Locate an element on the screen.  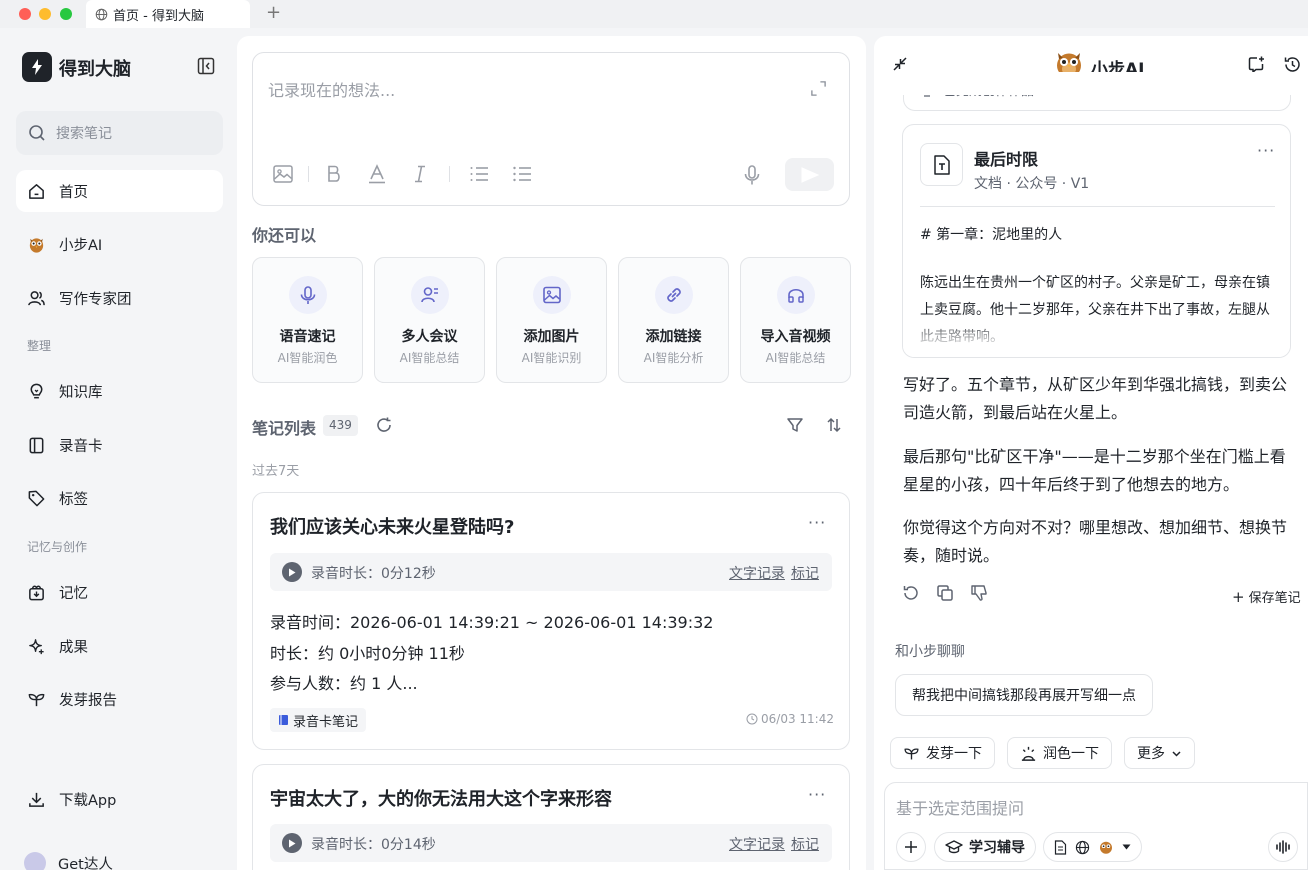
microphone-icon is located at coordinates (308, 295).